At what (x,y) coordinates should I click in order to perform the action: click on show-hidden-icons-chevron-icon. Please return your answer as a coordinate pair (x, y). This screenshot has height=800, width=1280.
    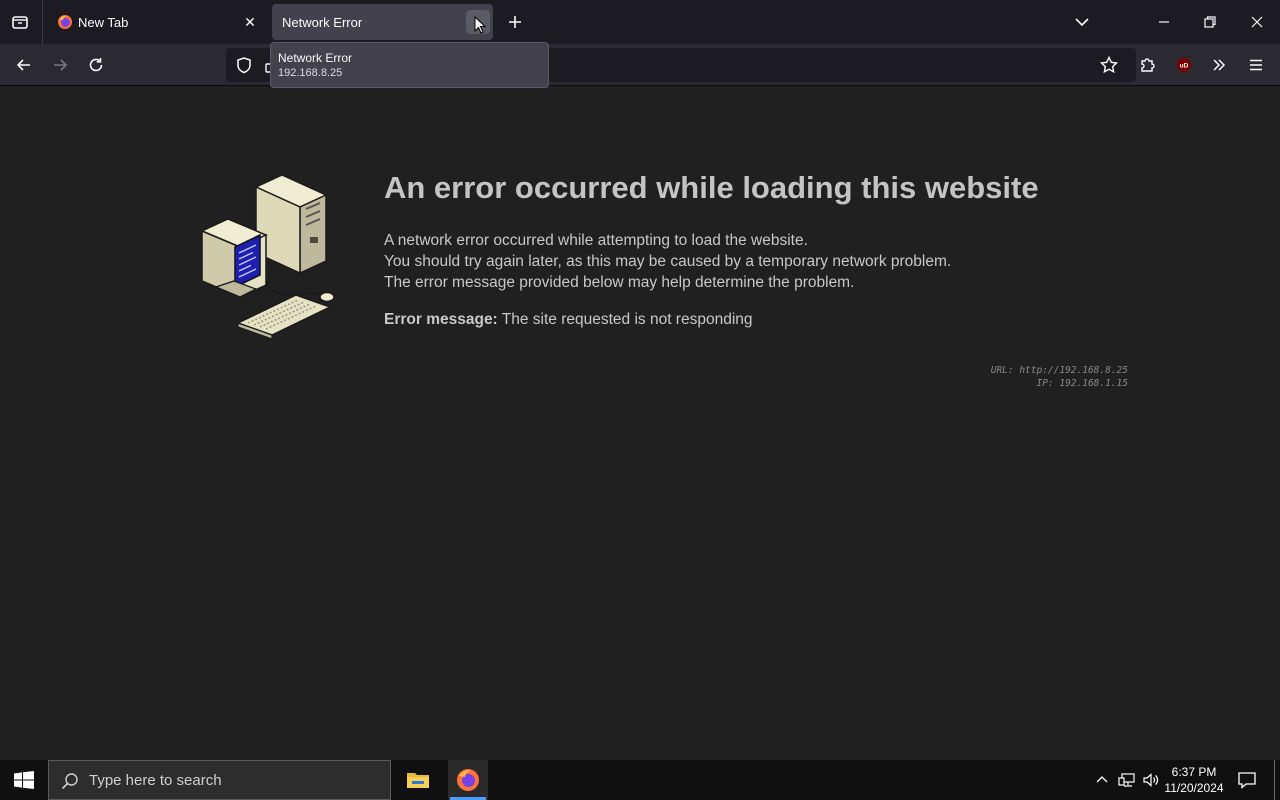
    Looking at the image, I should click on (1102, 780).